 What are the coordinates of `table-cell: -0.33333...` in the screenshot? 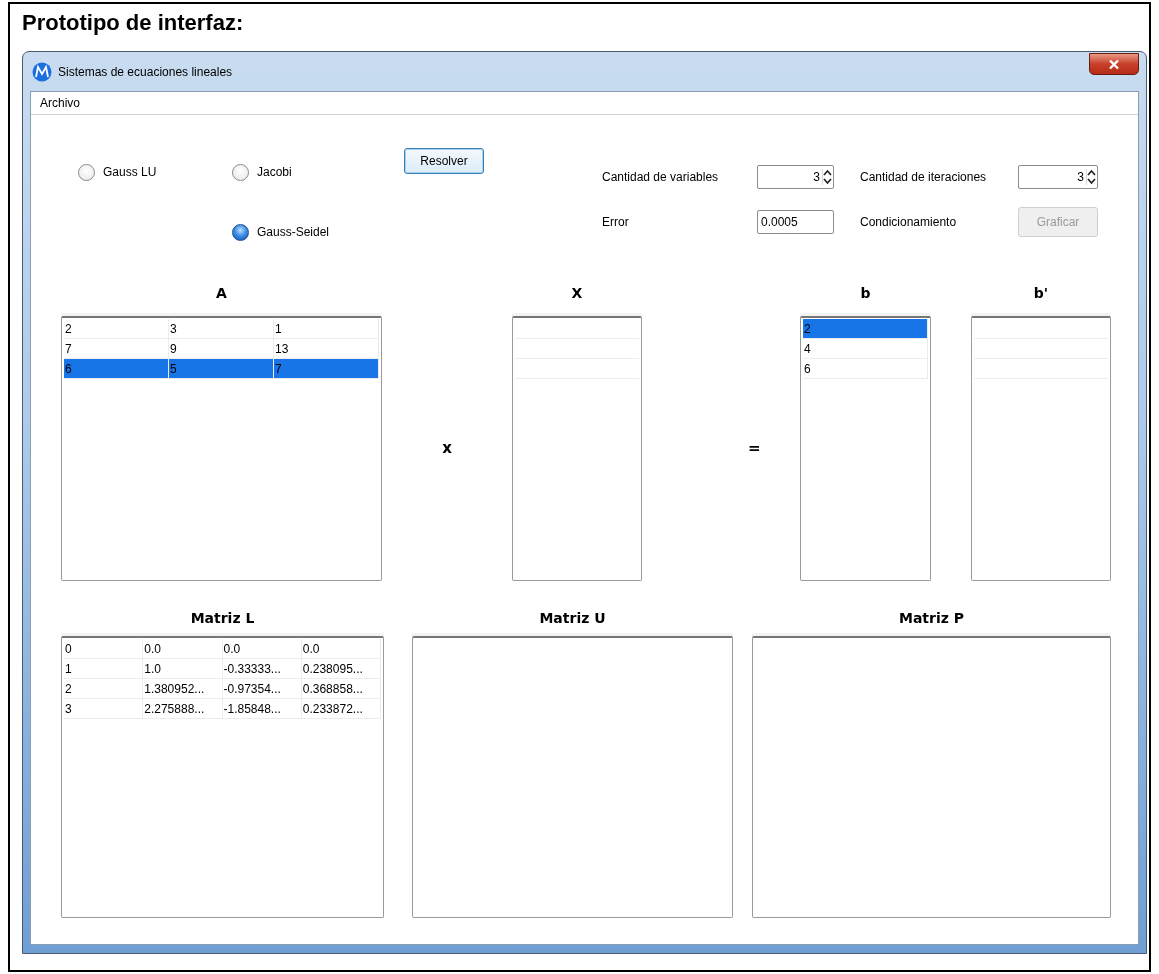 It's located at (262, 669).